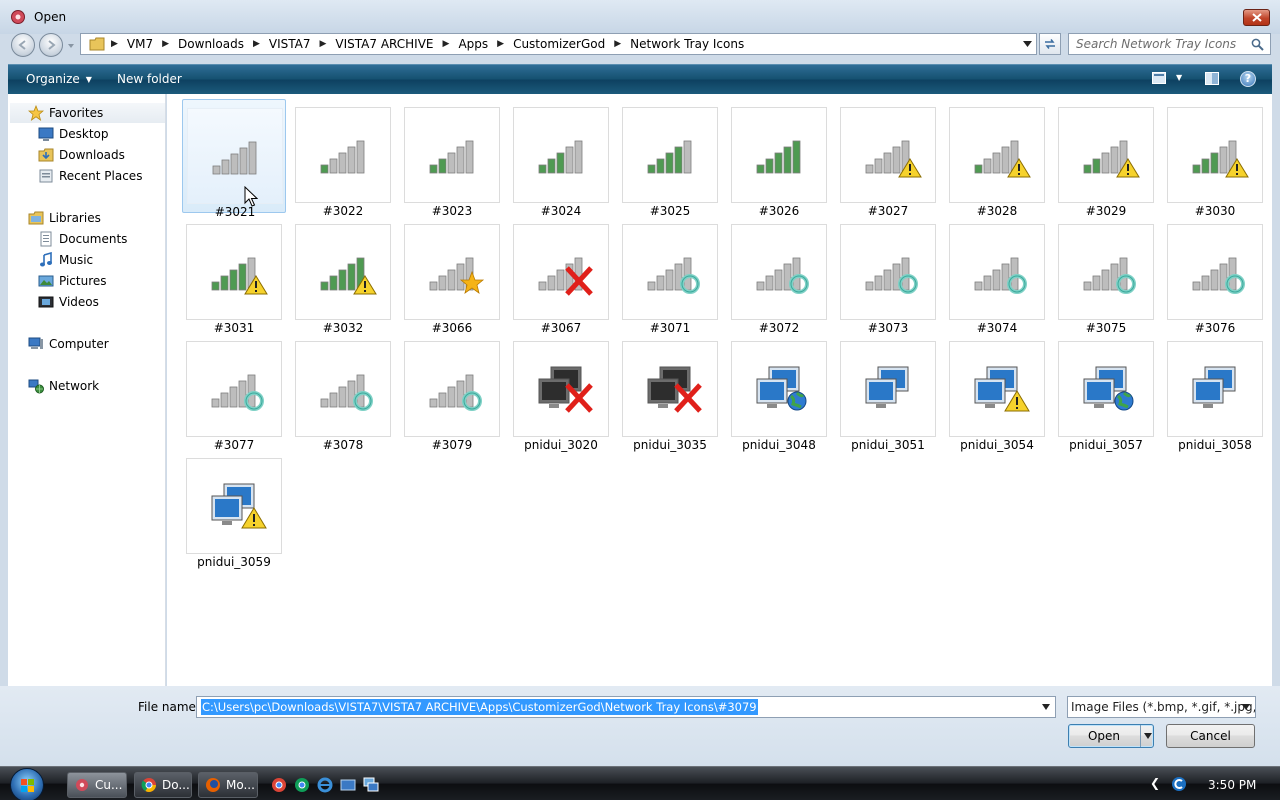 The height and width of the screenshot is (800, 1280). What do you see at coordinates (1257, 44) in the screenshot?
I see `search-icon` at bounding box center [1257, 44].